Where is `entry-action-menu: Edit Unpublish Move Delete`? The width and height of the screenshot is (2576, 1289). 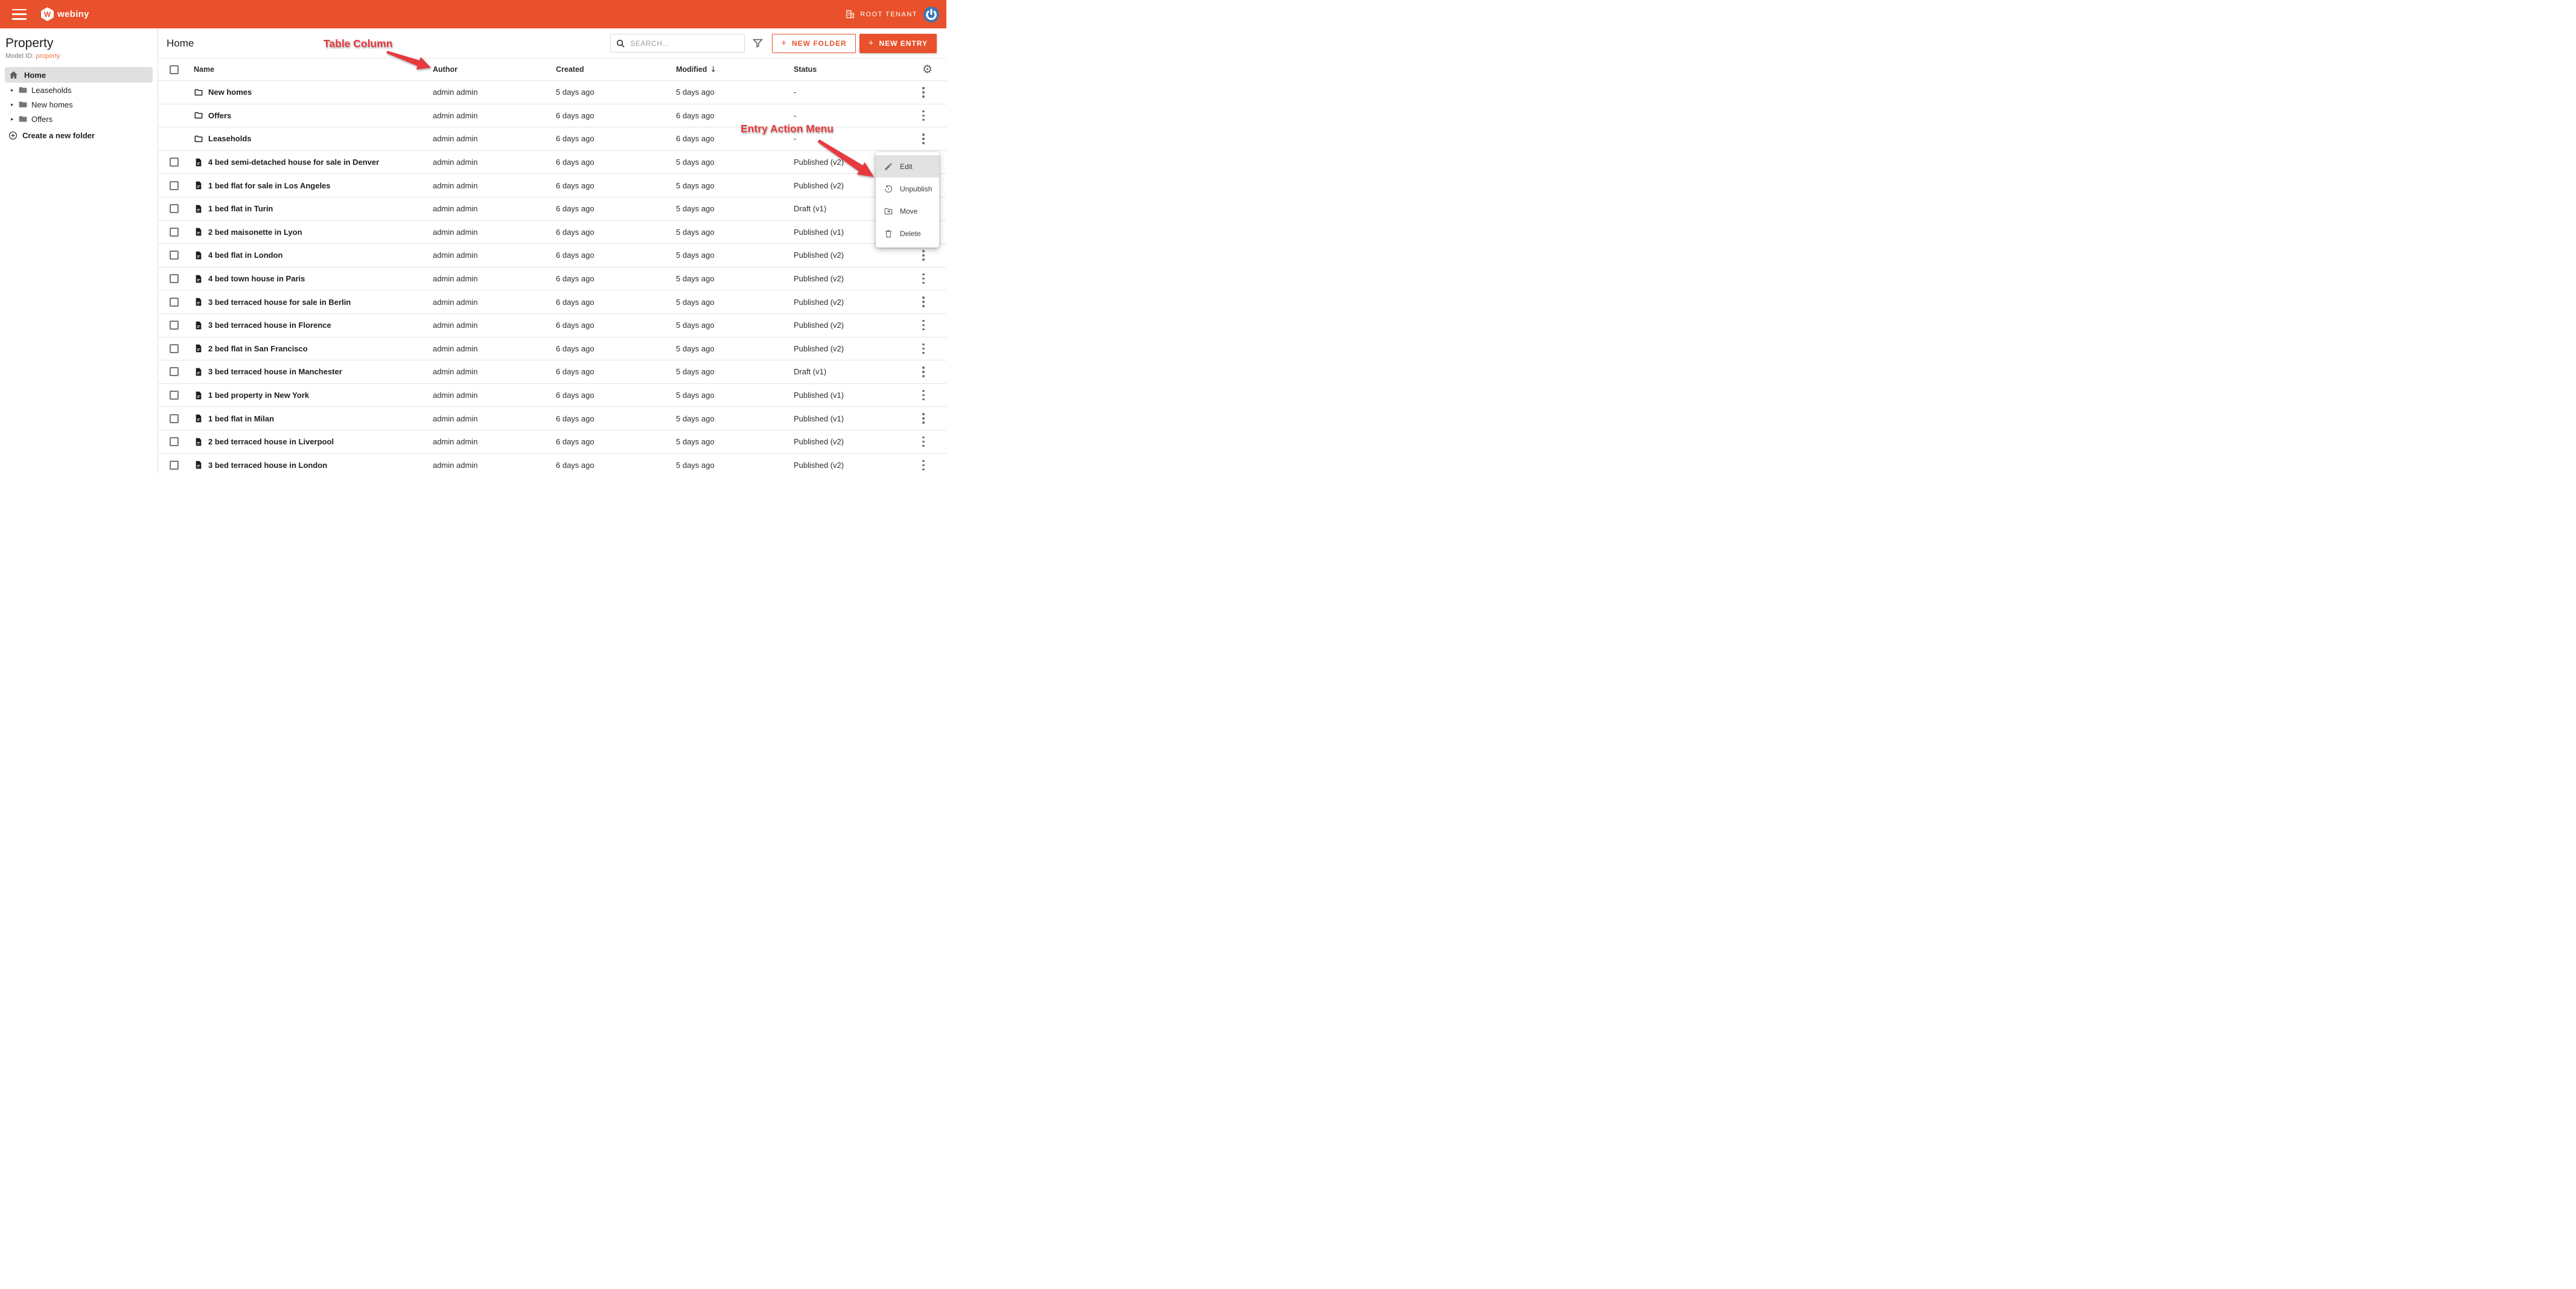 entry-action-menu: Edit Unpublish Move Delete is located at coordinates (907, 200).